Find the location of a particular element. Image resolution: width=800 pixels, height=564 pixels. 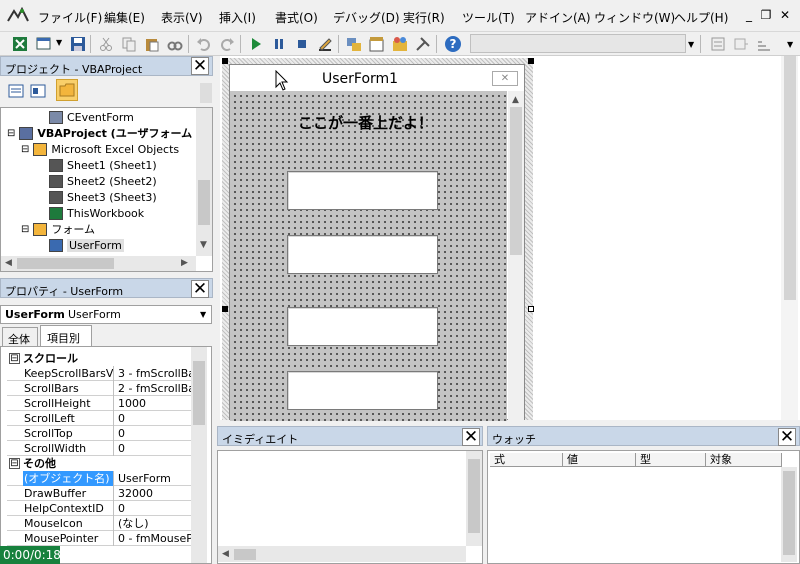

project-tree-item: UserForm is located at coordinates (86, 245).